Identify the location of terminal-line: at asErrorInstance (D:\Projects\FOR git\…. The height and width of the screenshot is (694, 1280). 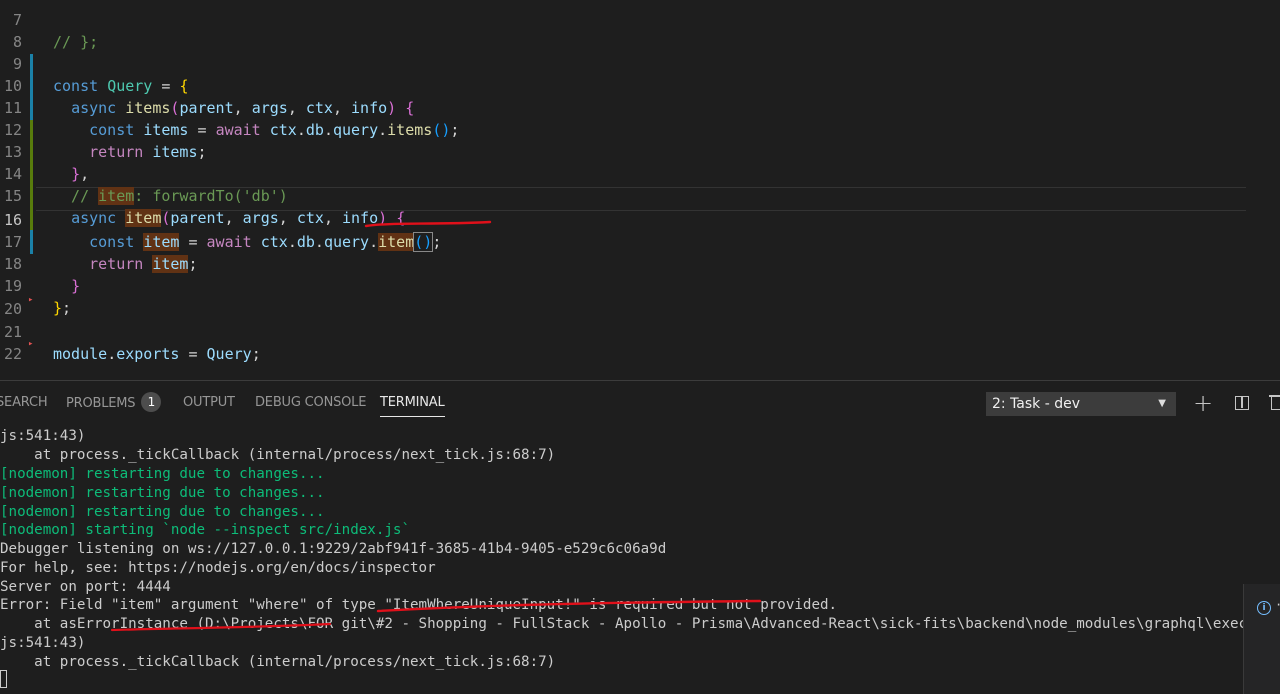
(628, 624).